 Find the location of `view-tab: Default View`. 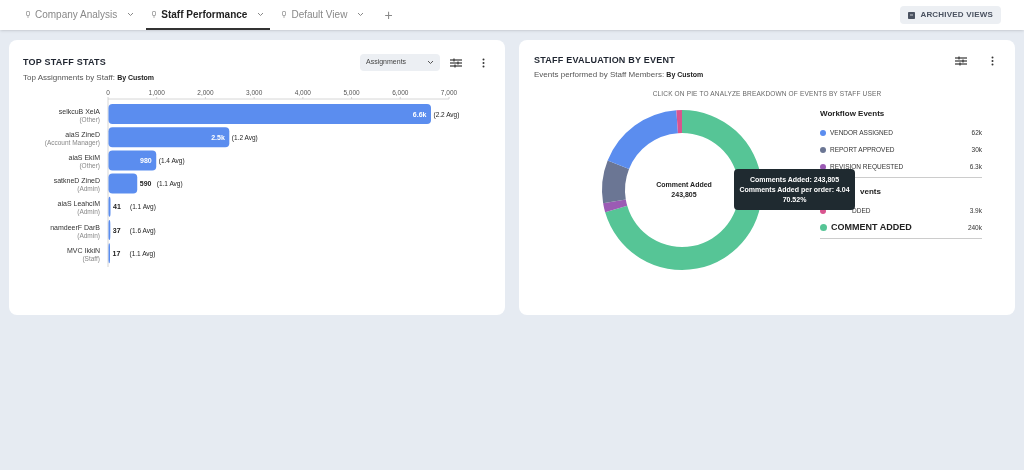

view-tab: Default View is located at coordinates (323, 15).